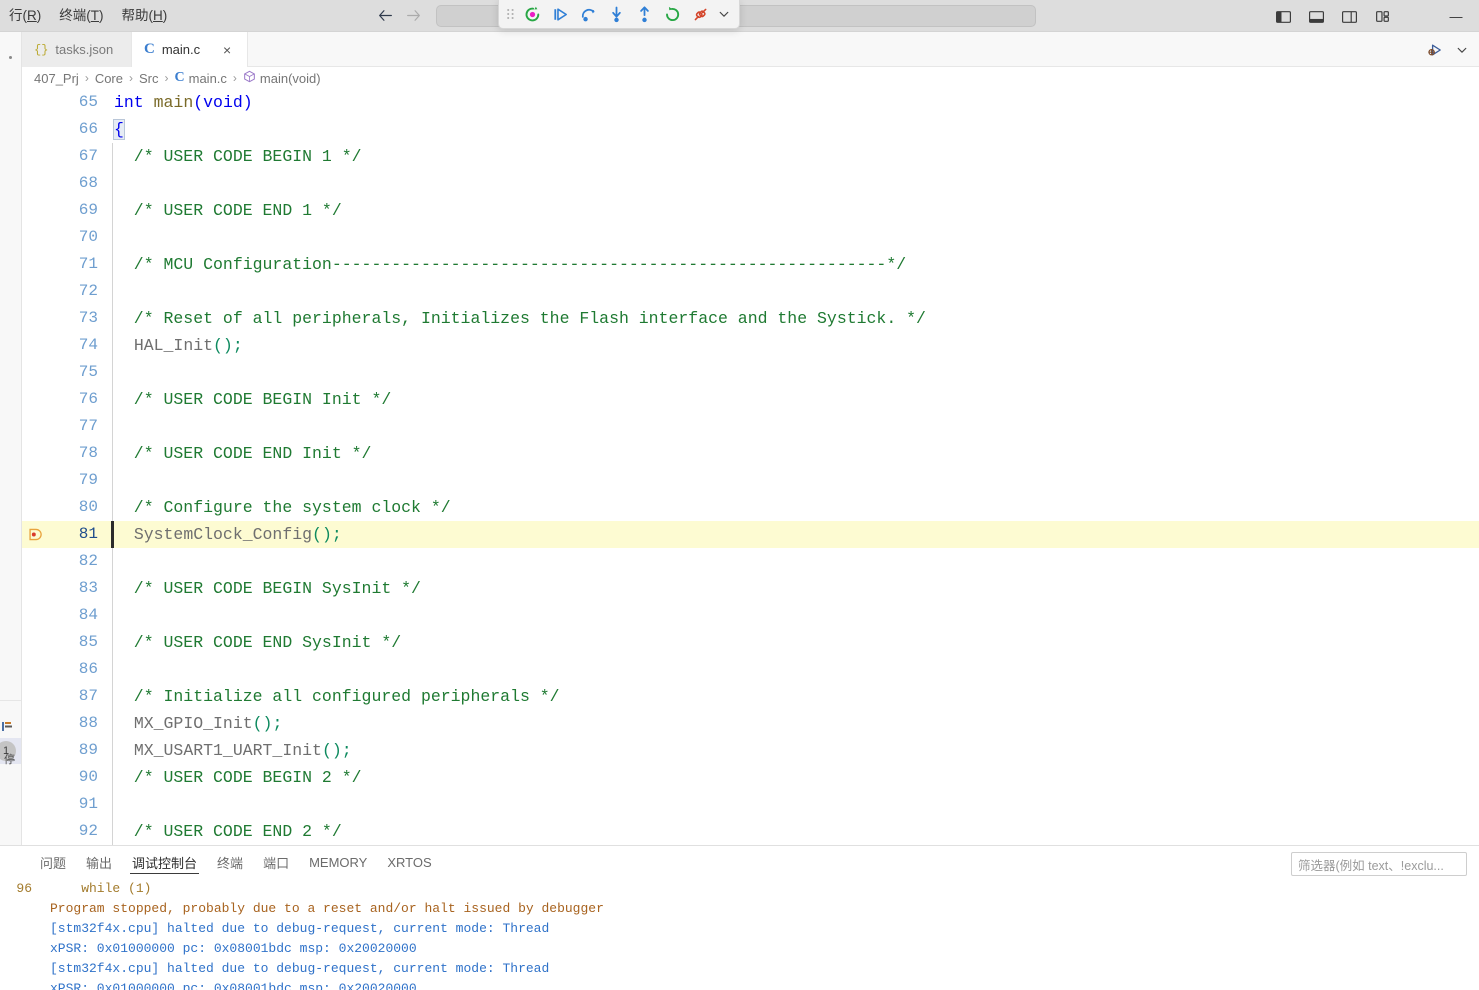 The image size is (1479, 990). What do you see at coordinates (282, 78) in the screenshot?
I see `breadcrumb-item-4: main(void)` at bounding box center [282, 78].